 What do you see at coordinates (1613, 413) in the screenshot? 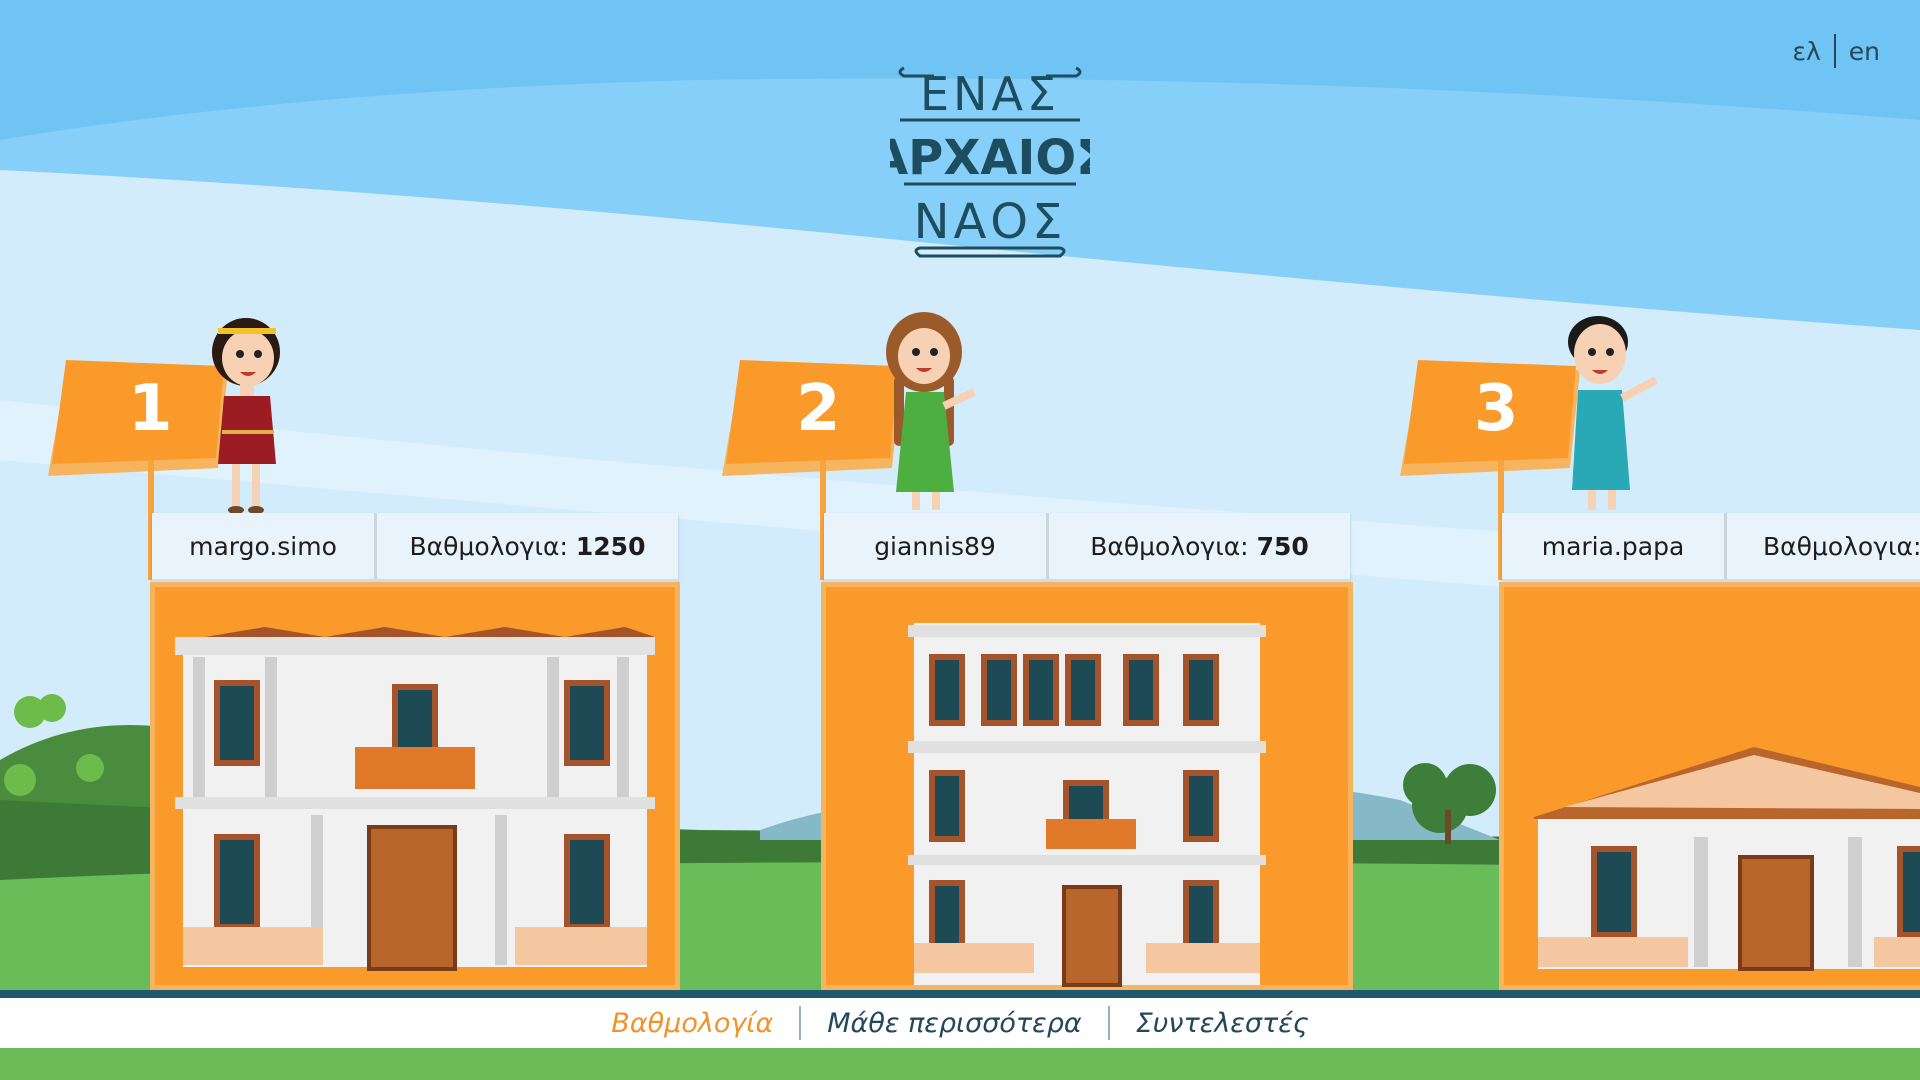
I see `character-boy-teal-icon` at bounding box center [1613, 413].